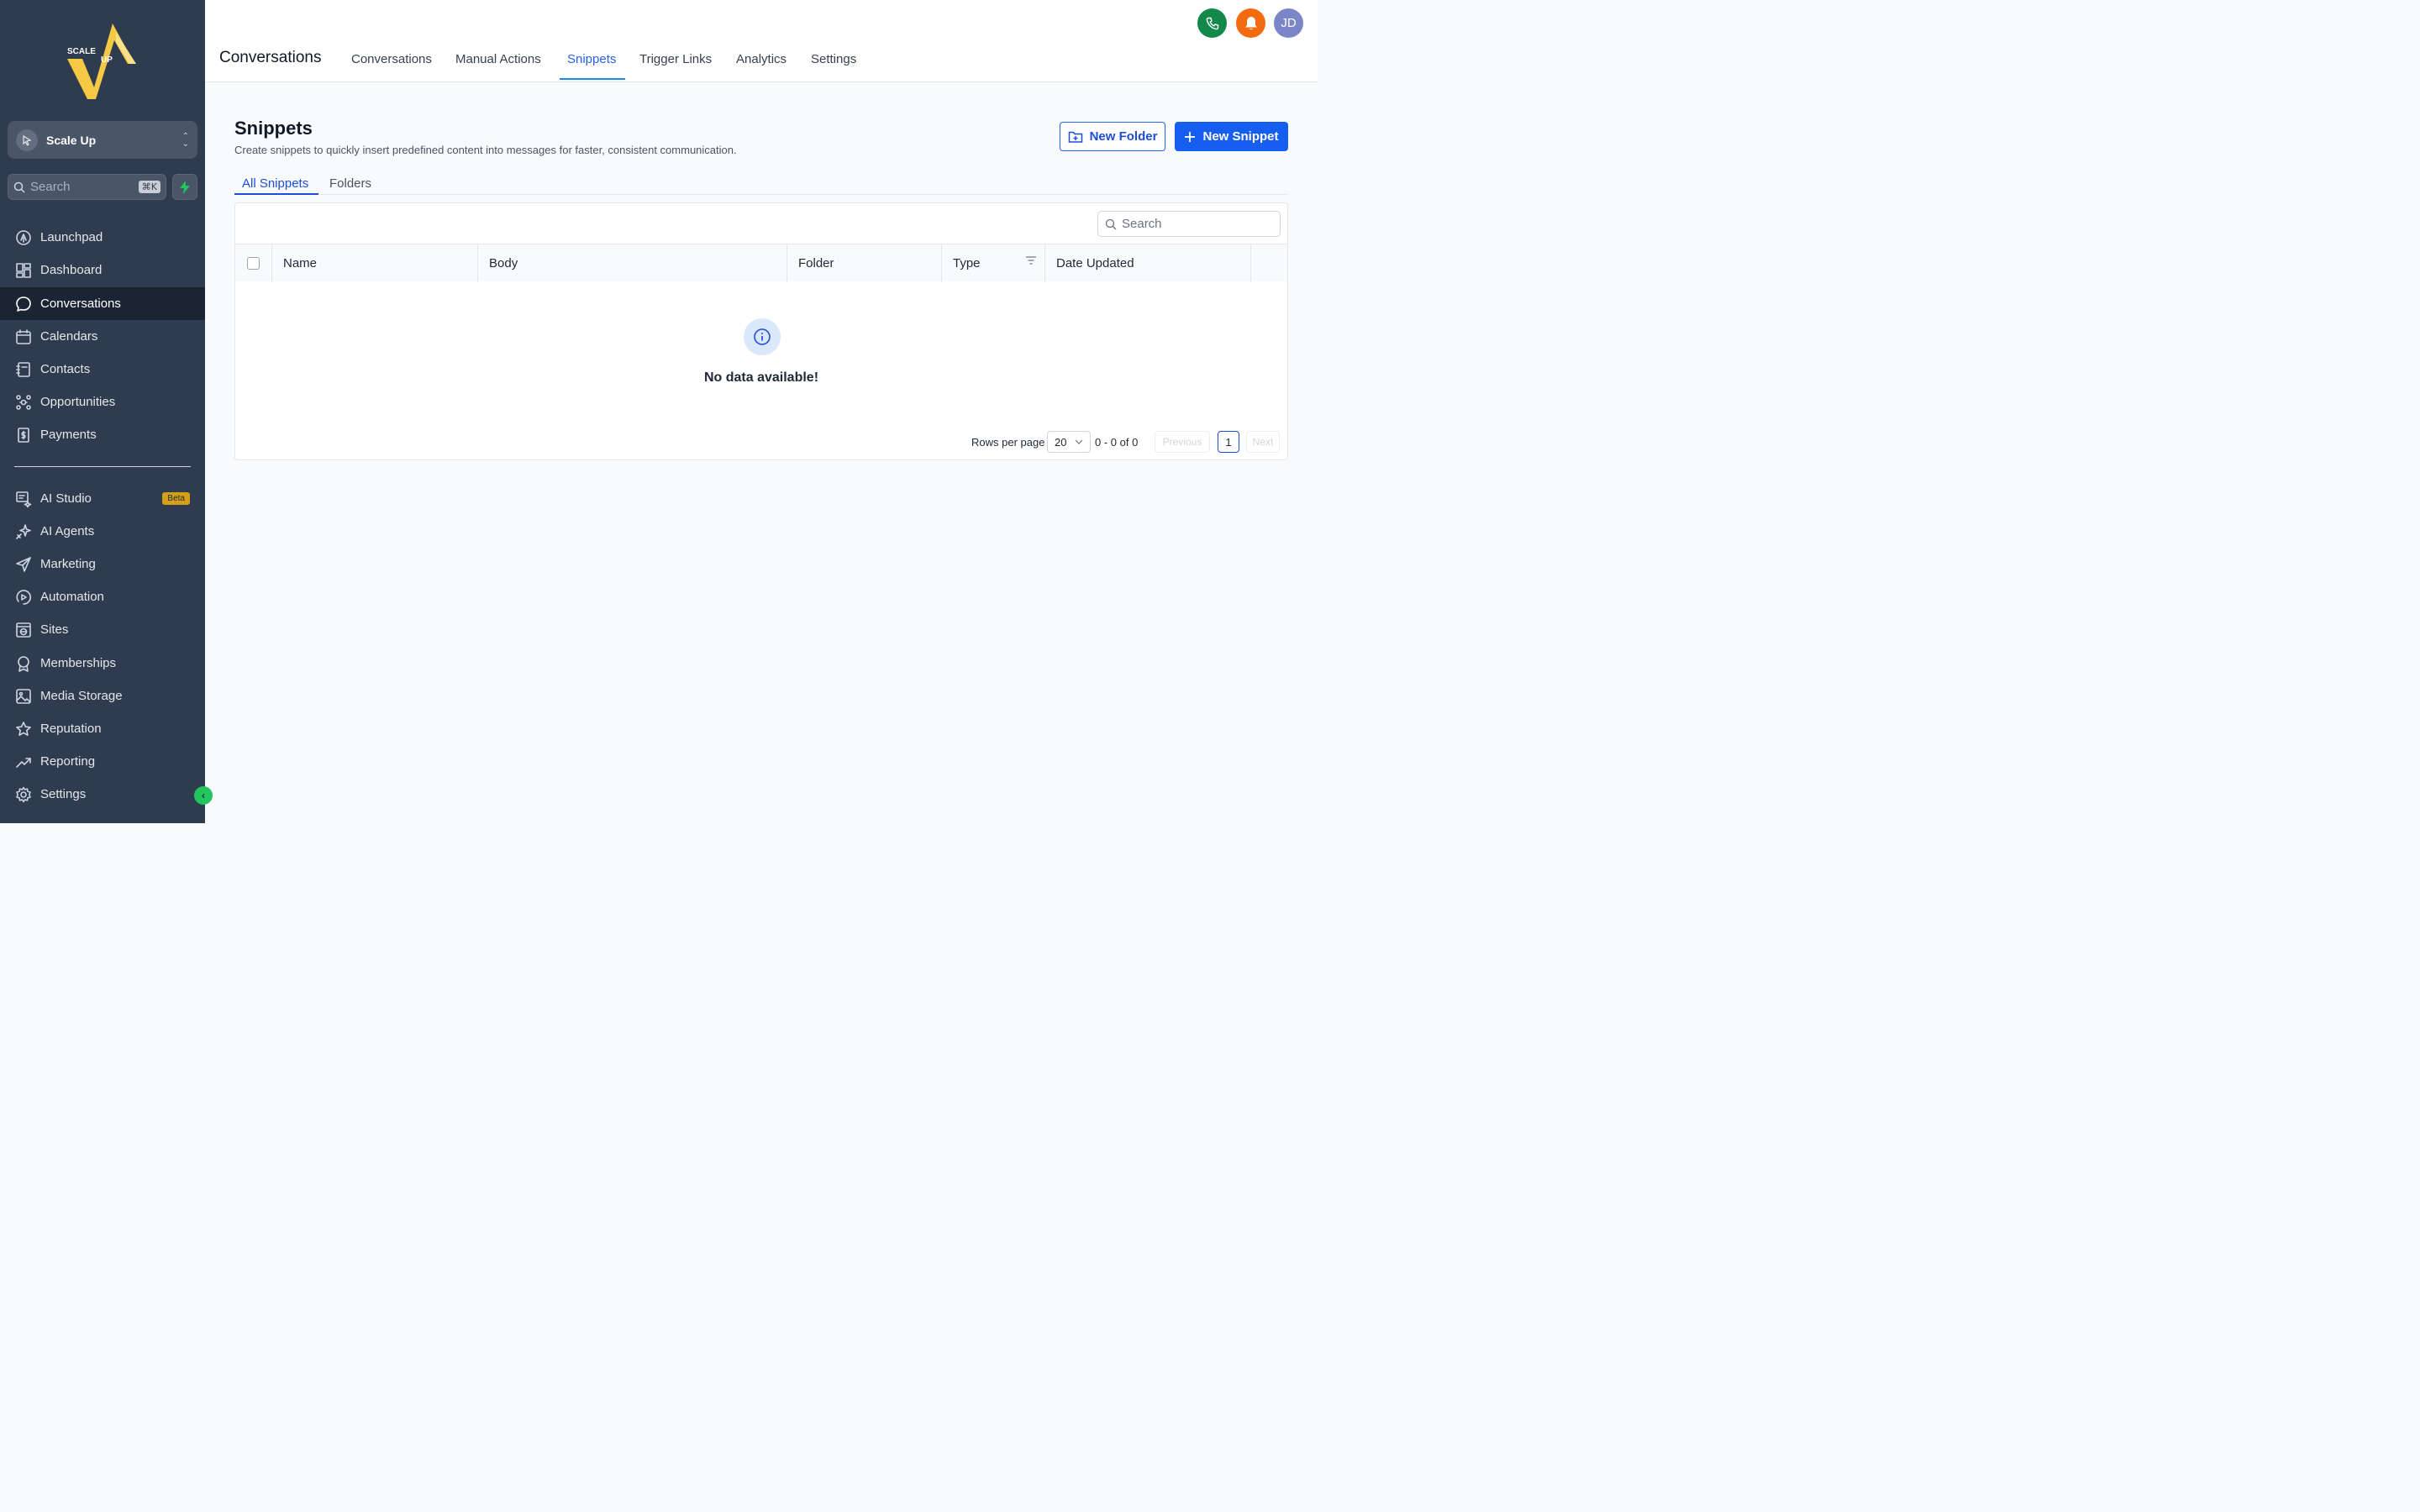  Describe the element at coordinates (350, 183) in the screenshot. I see `subtab-folders: Folders` at that location.